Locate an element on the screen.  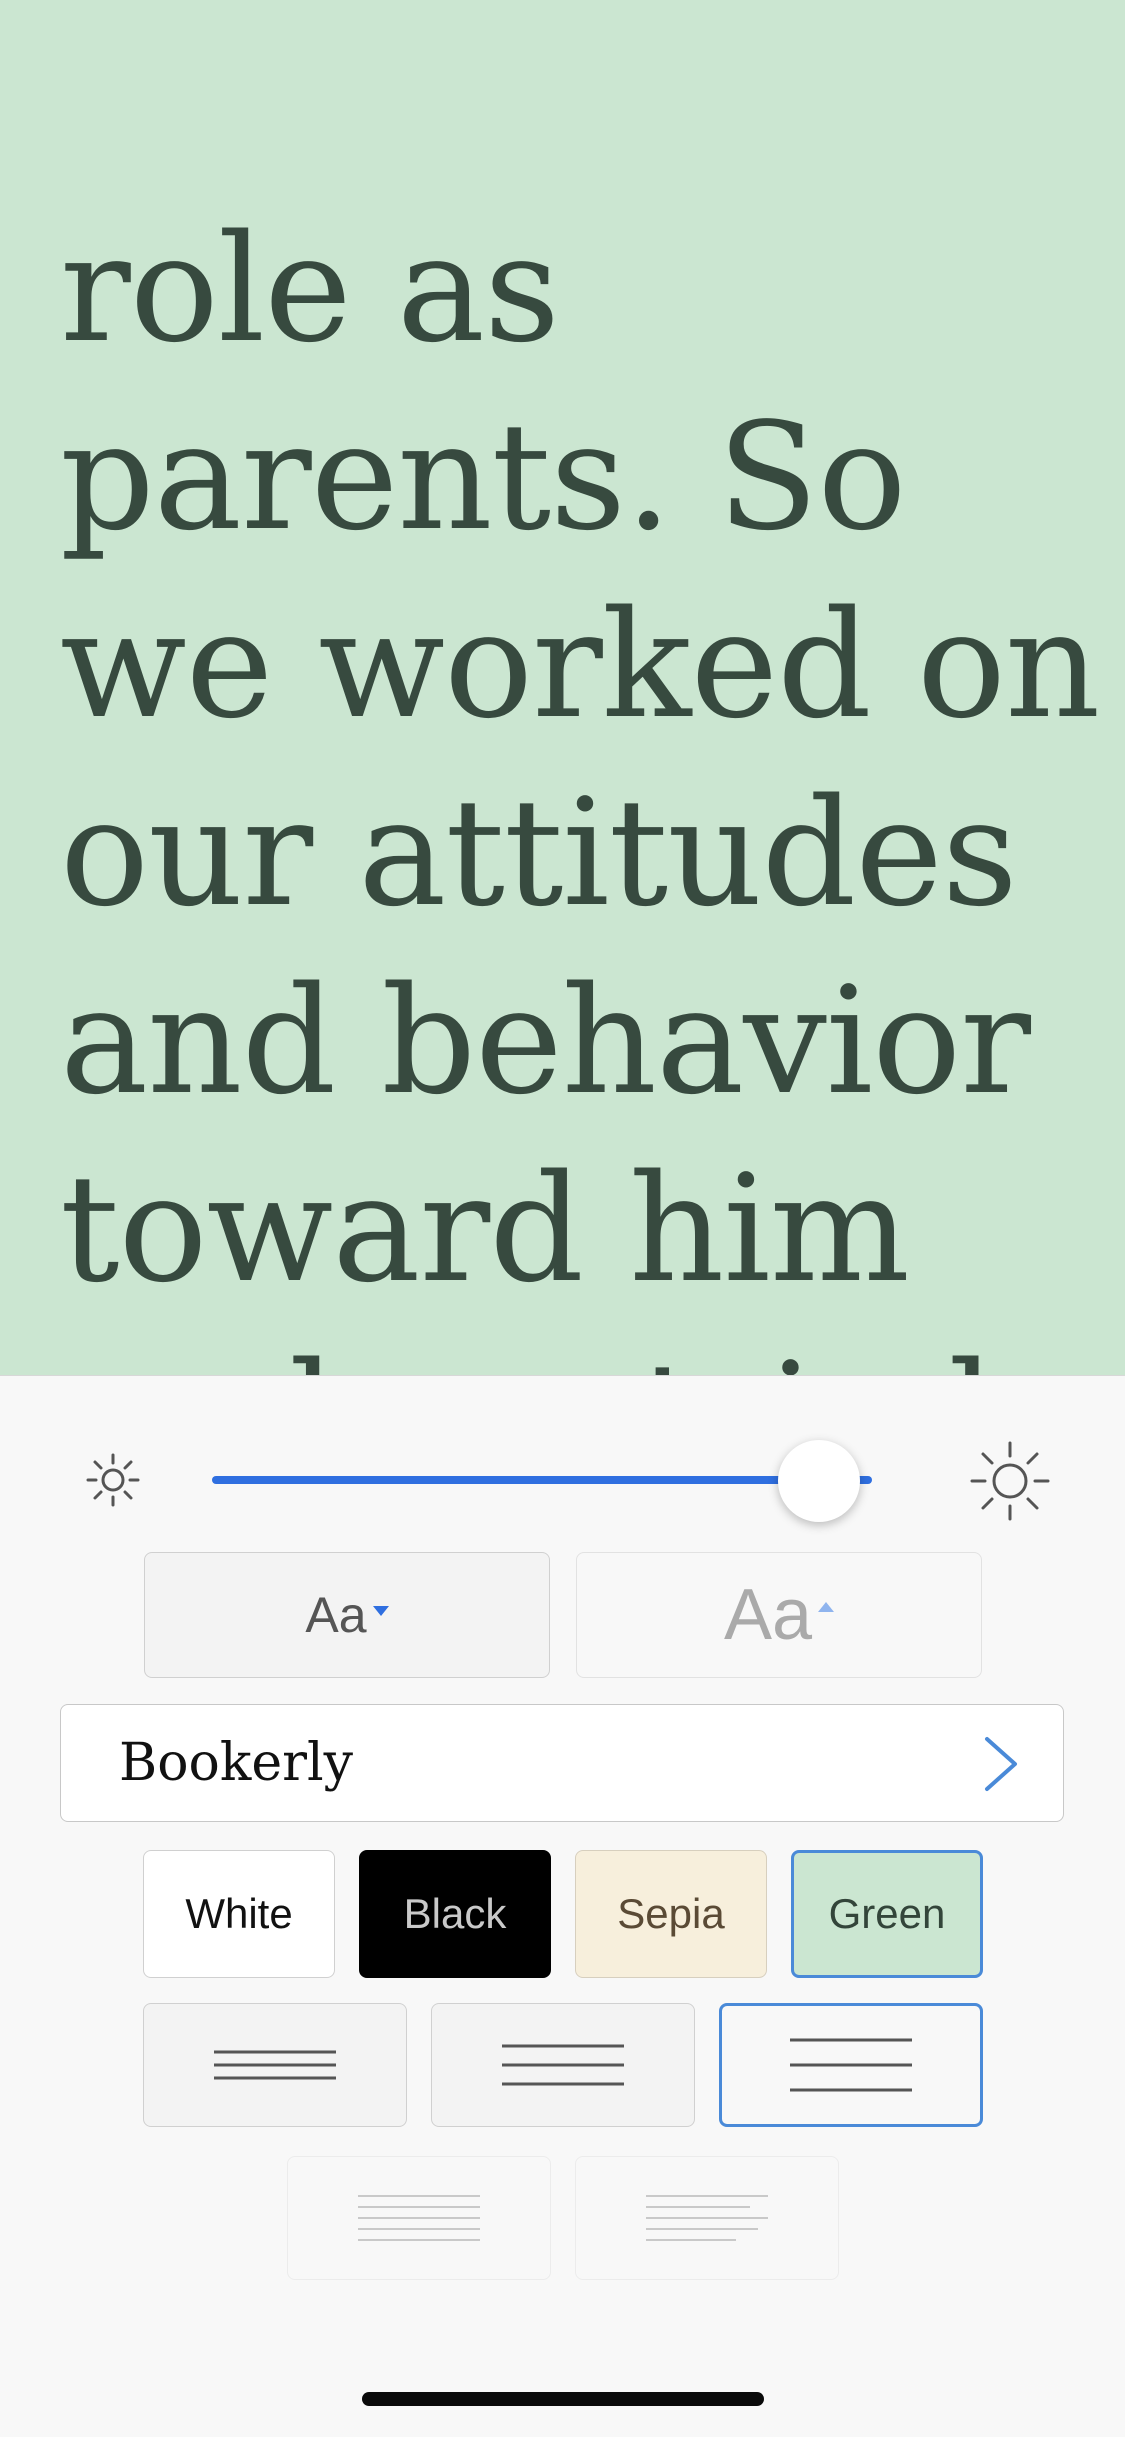
line-spacing-wide-button is located at coordinates (851, 2065).